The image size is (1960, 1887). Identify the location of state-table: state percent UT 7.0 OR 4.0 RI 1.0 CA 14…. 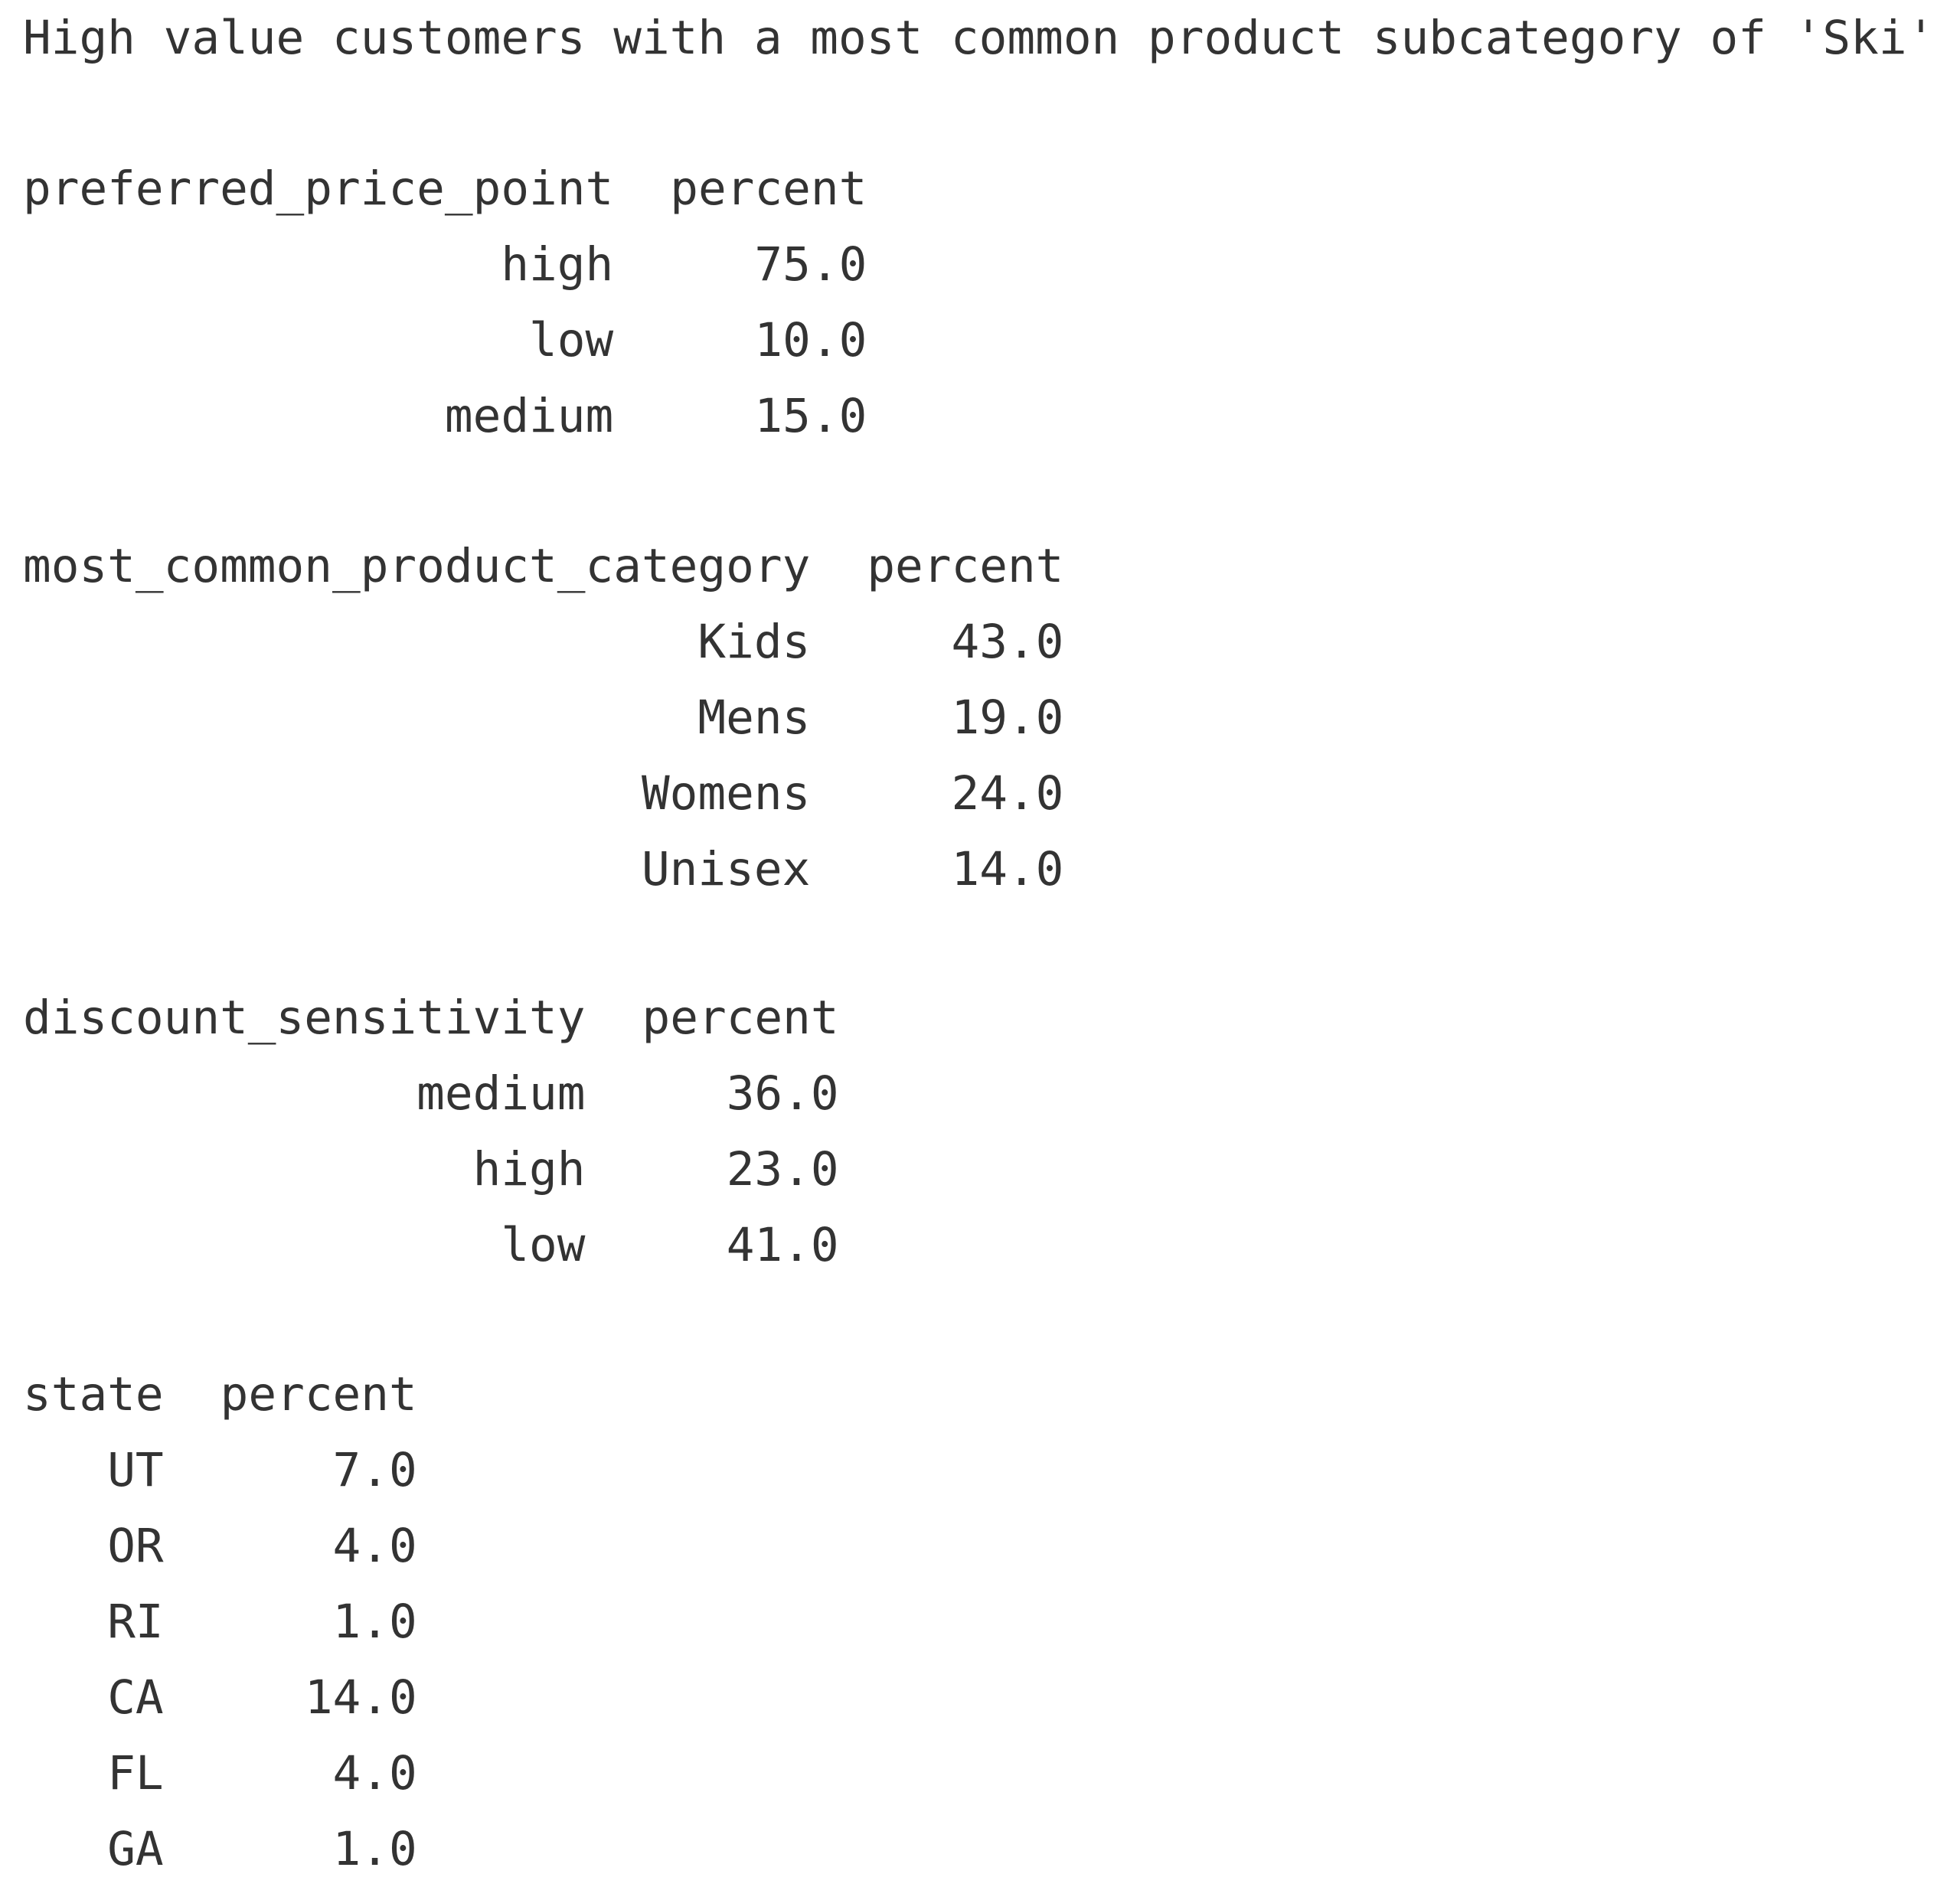
(220, 1621).